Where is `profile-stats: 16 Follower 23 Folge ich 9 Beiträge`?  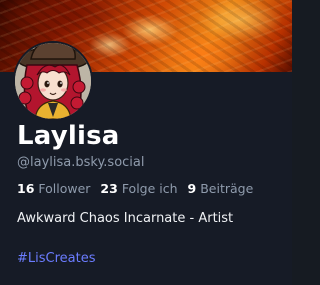
profile-stats: 16 Follower 23 Folge ich 9 Beiträge is located at coordinates (138, 189).